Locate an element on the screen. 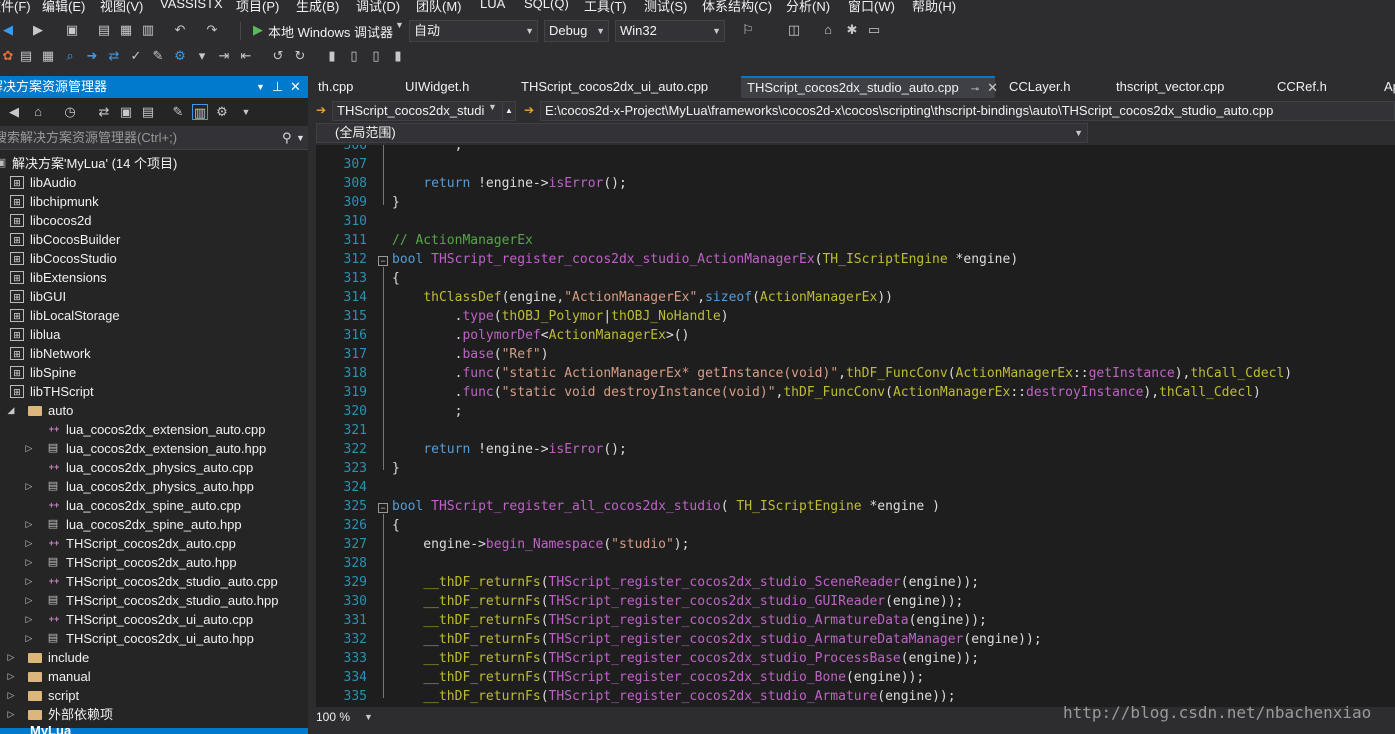 This screenshot has width=1395, height=734. debugger-dropdown-icon: ▼ is located at coordinates (399, 25).